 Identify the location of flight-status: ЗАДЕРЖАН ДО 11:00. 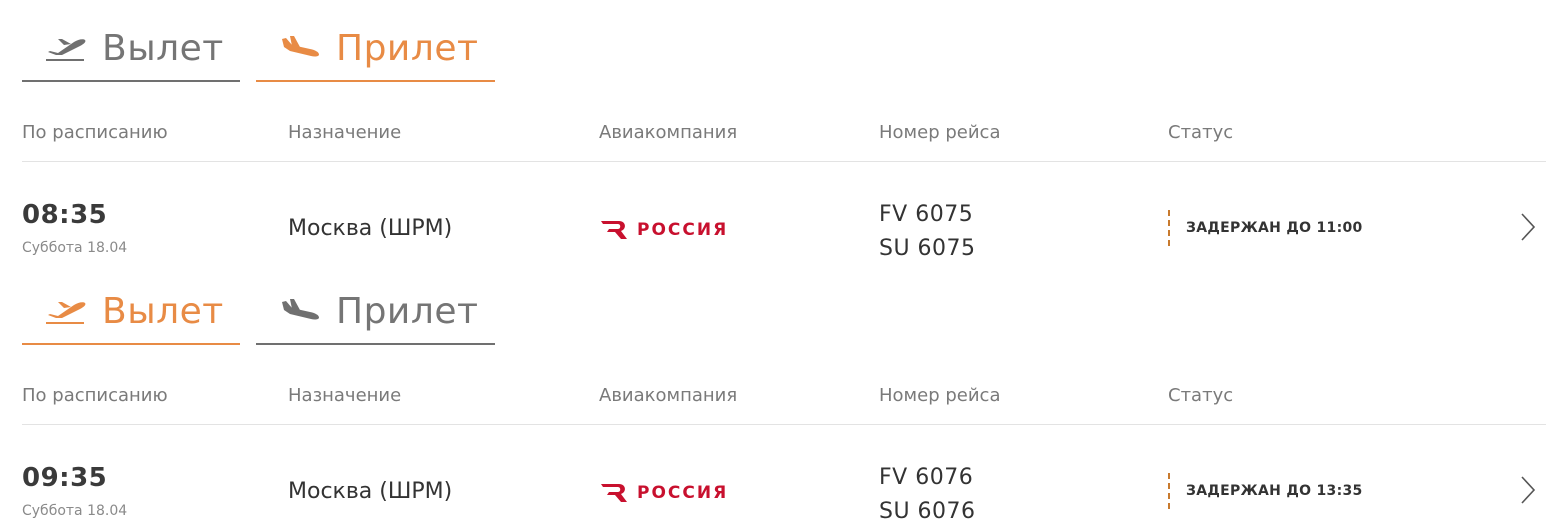
(1265, 228).